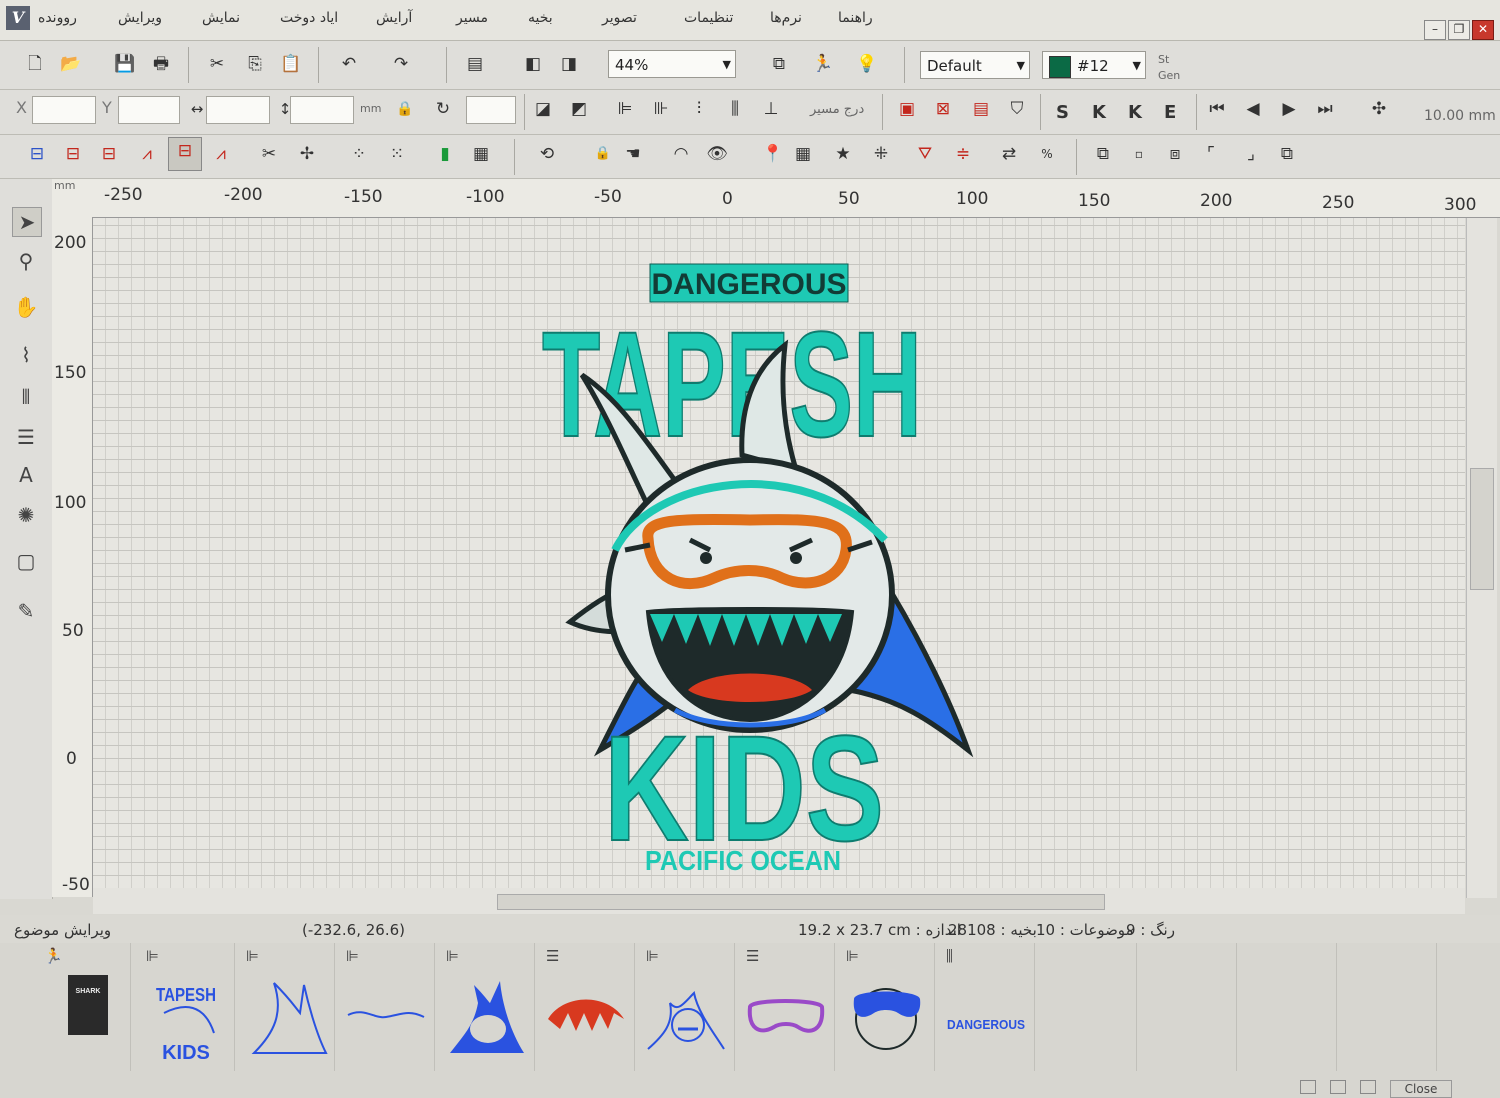  What do you see at coordinates (322, 110) in the screenshot?
I see `height-field` at bounding box center [322, 110].